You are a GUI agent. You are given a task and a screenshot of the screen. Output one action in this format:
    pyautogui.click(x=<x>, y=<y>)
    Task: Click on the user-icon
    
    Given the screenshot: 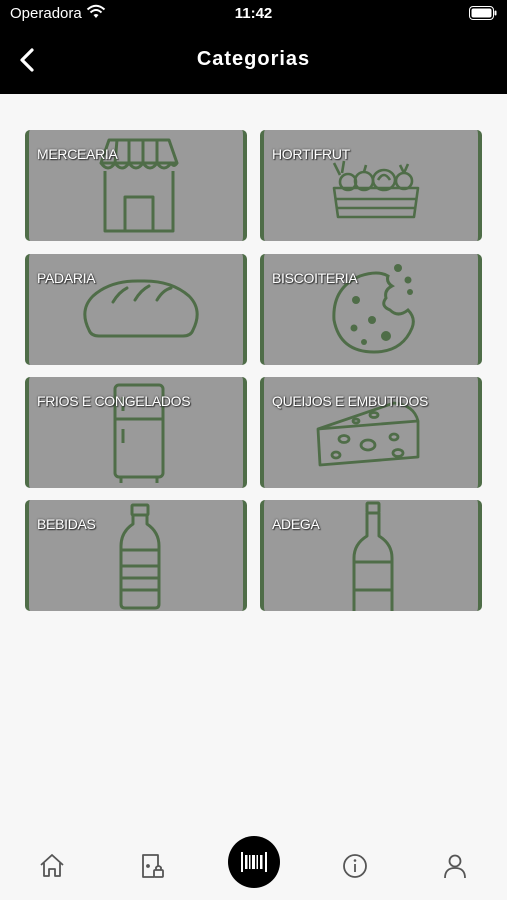 What is the action you would take?
    pyautogui.click(x=455, y=866)
    